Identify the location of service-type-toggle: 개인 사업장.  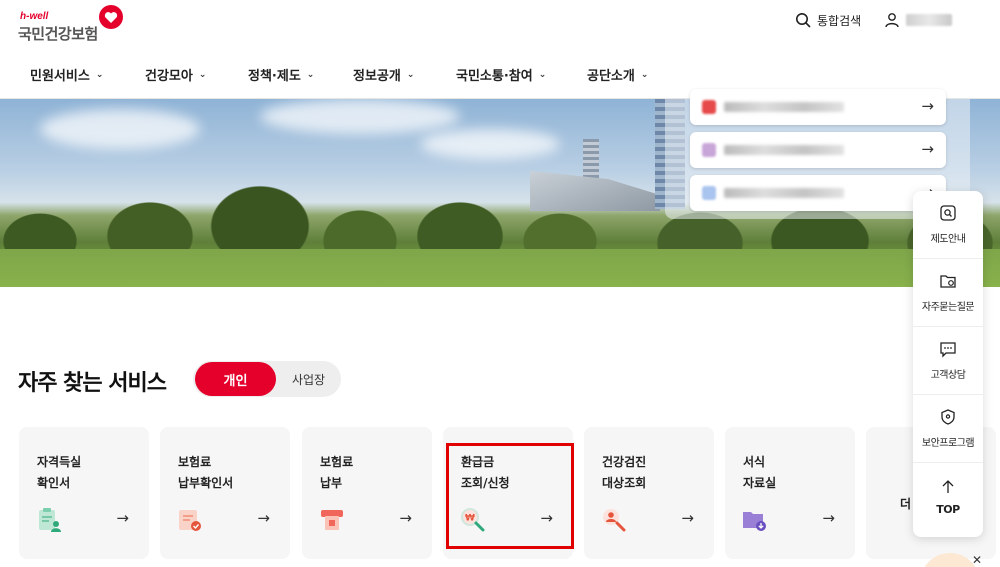
(267, 379).